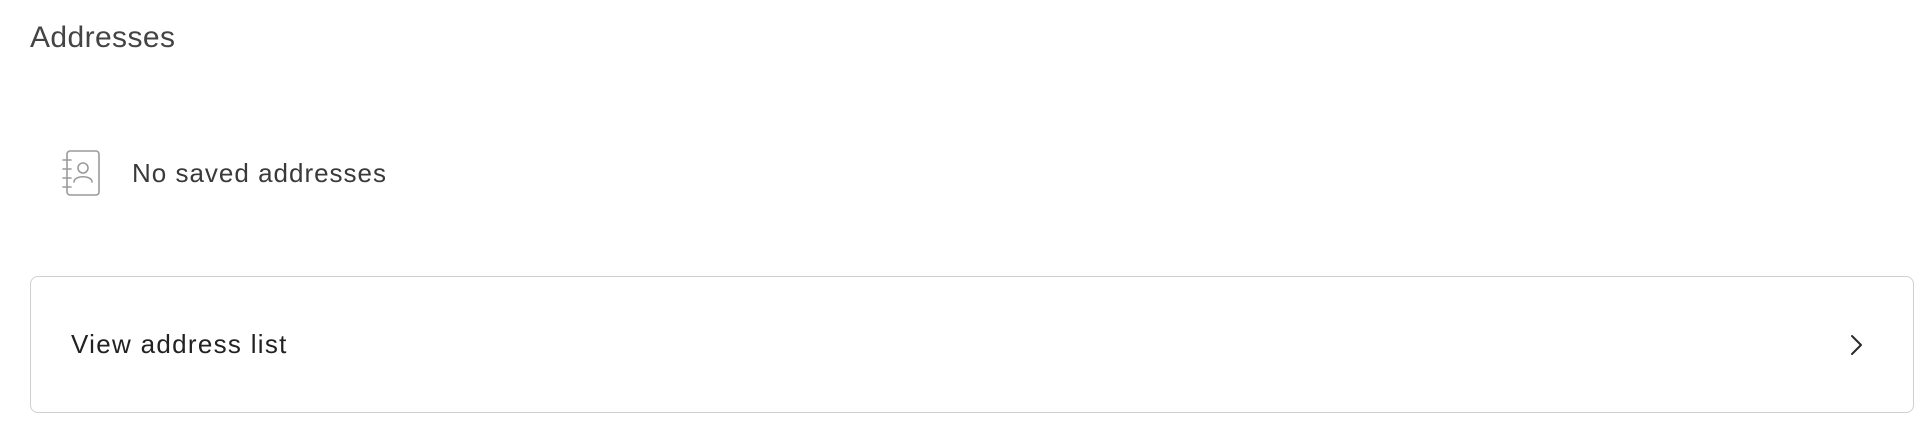  Describe the element at coordinates (260, 173) in the screenshot. I see `empty-state-text: No saved addresses` at that location.